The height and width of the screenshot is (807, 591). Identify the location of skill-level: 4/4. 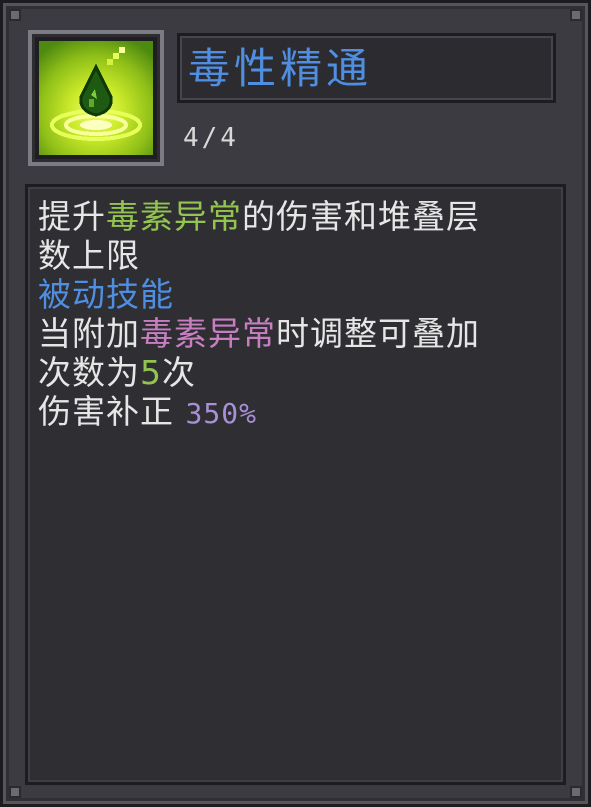
(211, 138).